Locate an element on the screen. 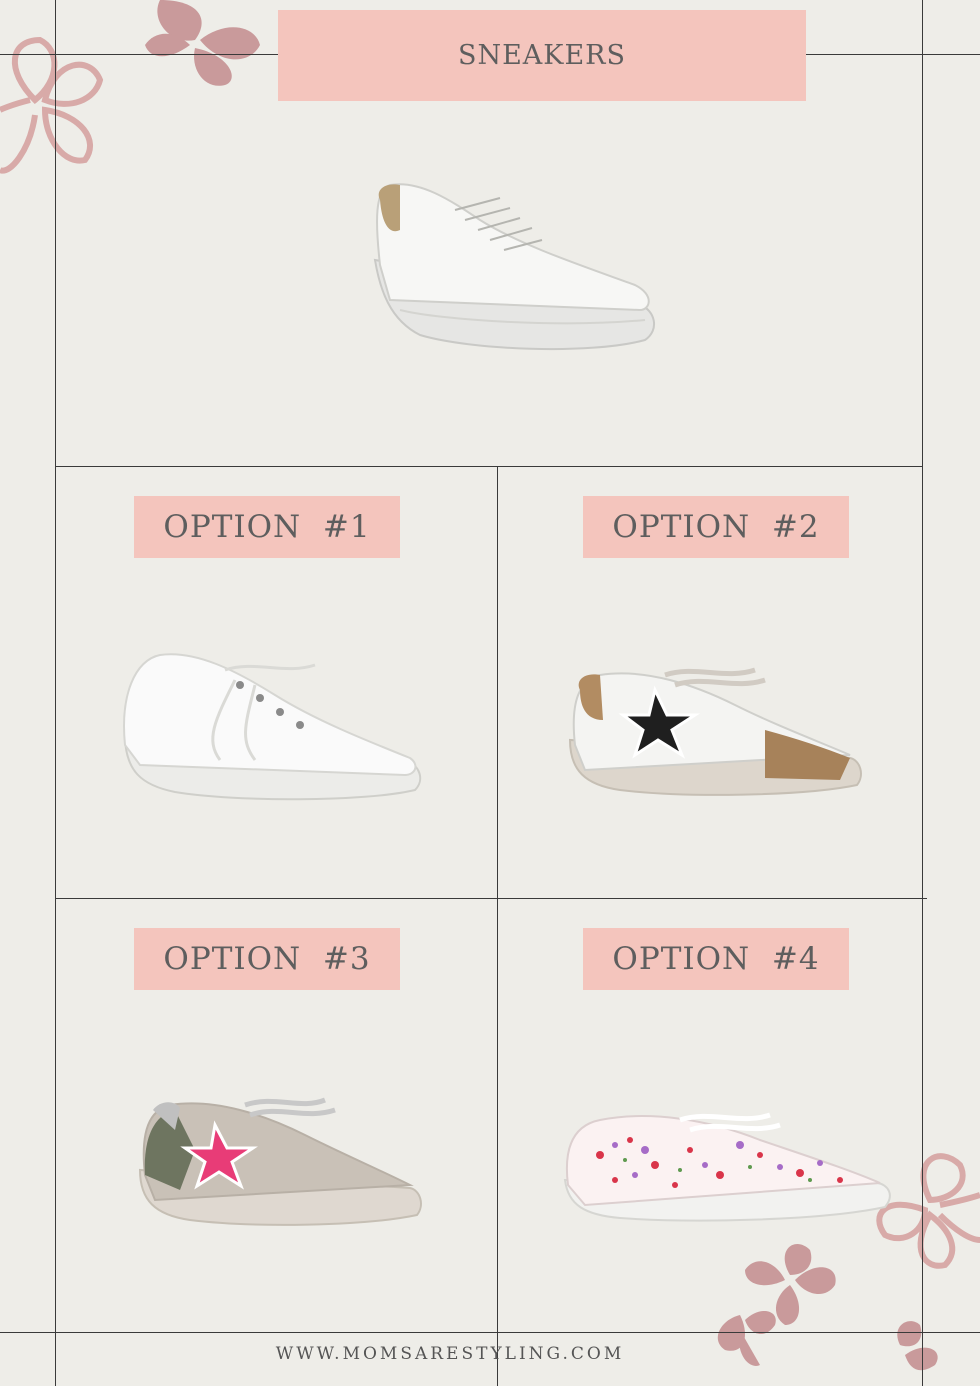 This screenshot has width=980, height=1386. option-2-label: OPTION #2 is located at coordinates (716, 527).